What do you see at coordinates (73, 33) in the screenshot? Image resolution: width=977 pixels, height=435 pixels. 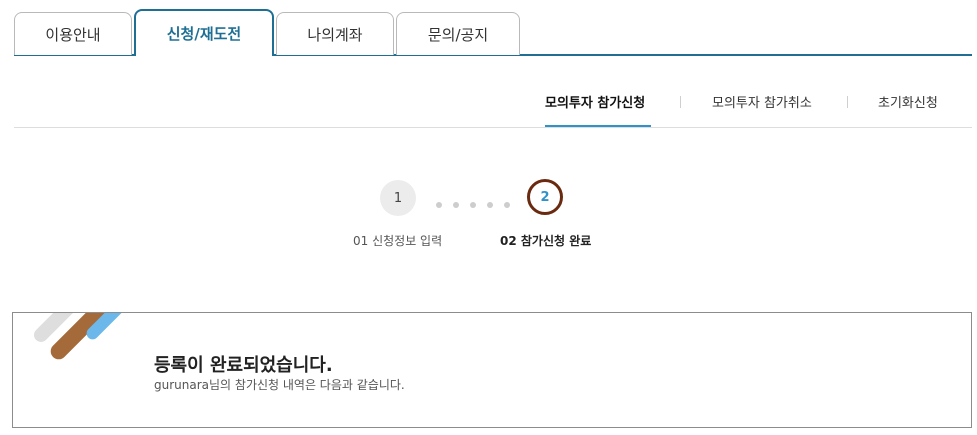 I see `tab-usage-guide: 이용안내` at bounding box center [73, 33].